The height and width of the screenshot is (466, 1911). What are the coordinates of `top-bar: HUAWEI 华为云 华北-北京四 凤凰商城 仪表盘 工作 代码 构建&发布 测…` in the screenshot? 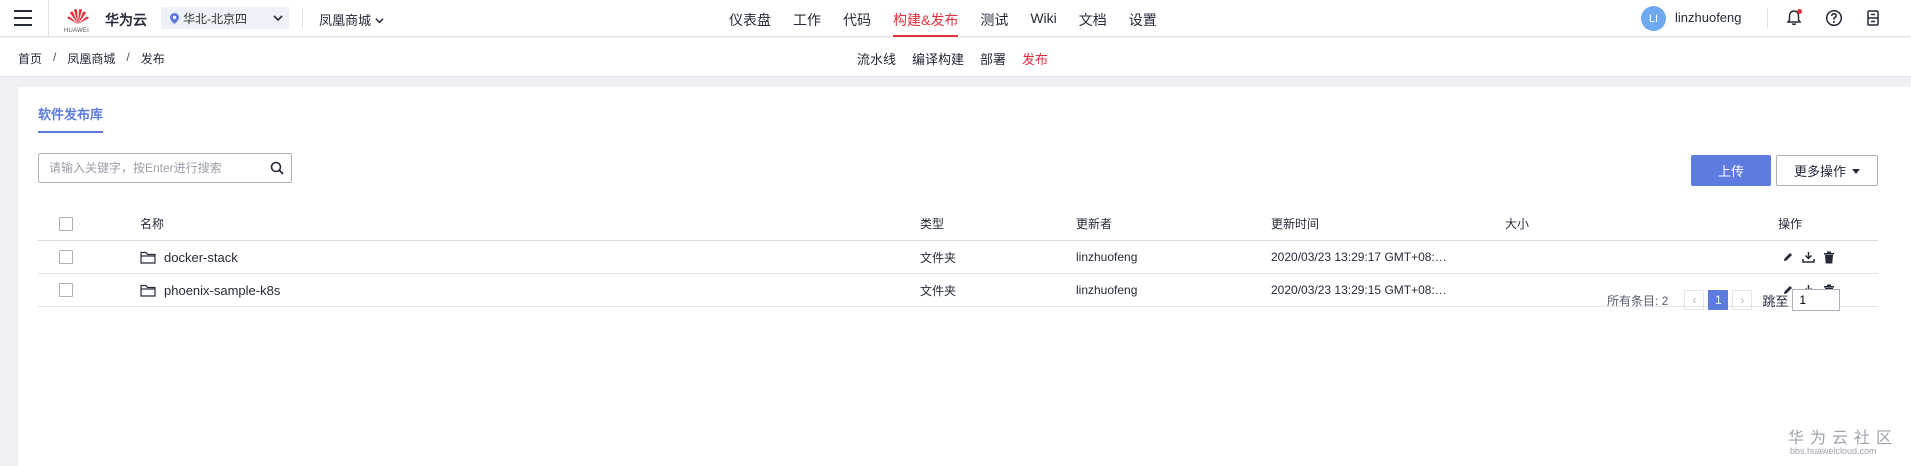 It's located at (955, 18).